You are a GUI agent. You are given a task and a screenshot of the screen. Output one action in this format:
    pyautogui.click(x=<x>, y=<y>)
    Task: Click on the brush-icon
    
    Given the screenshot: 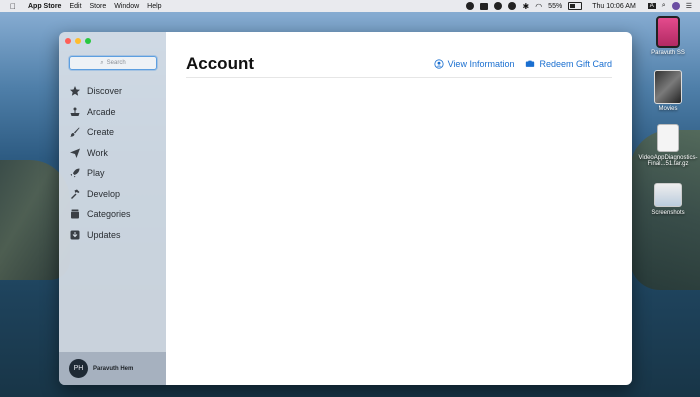 What is the action you would take?
    pyautogui.click(x=75, y=132)
    